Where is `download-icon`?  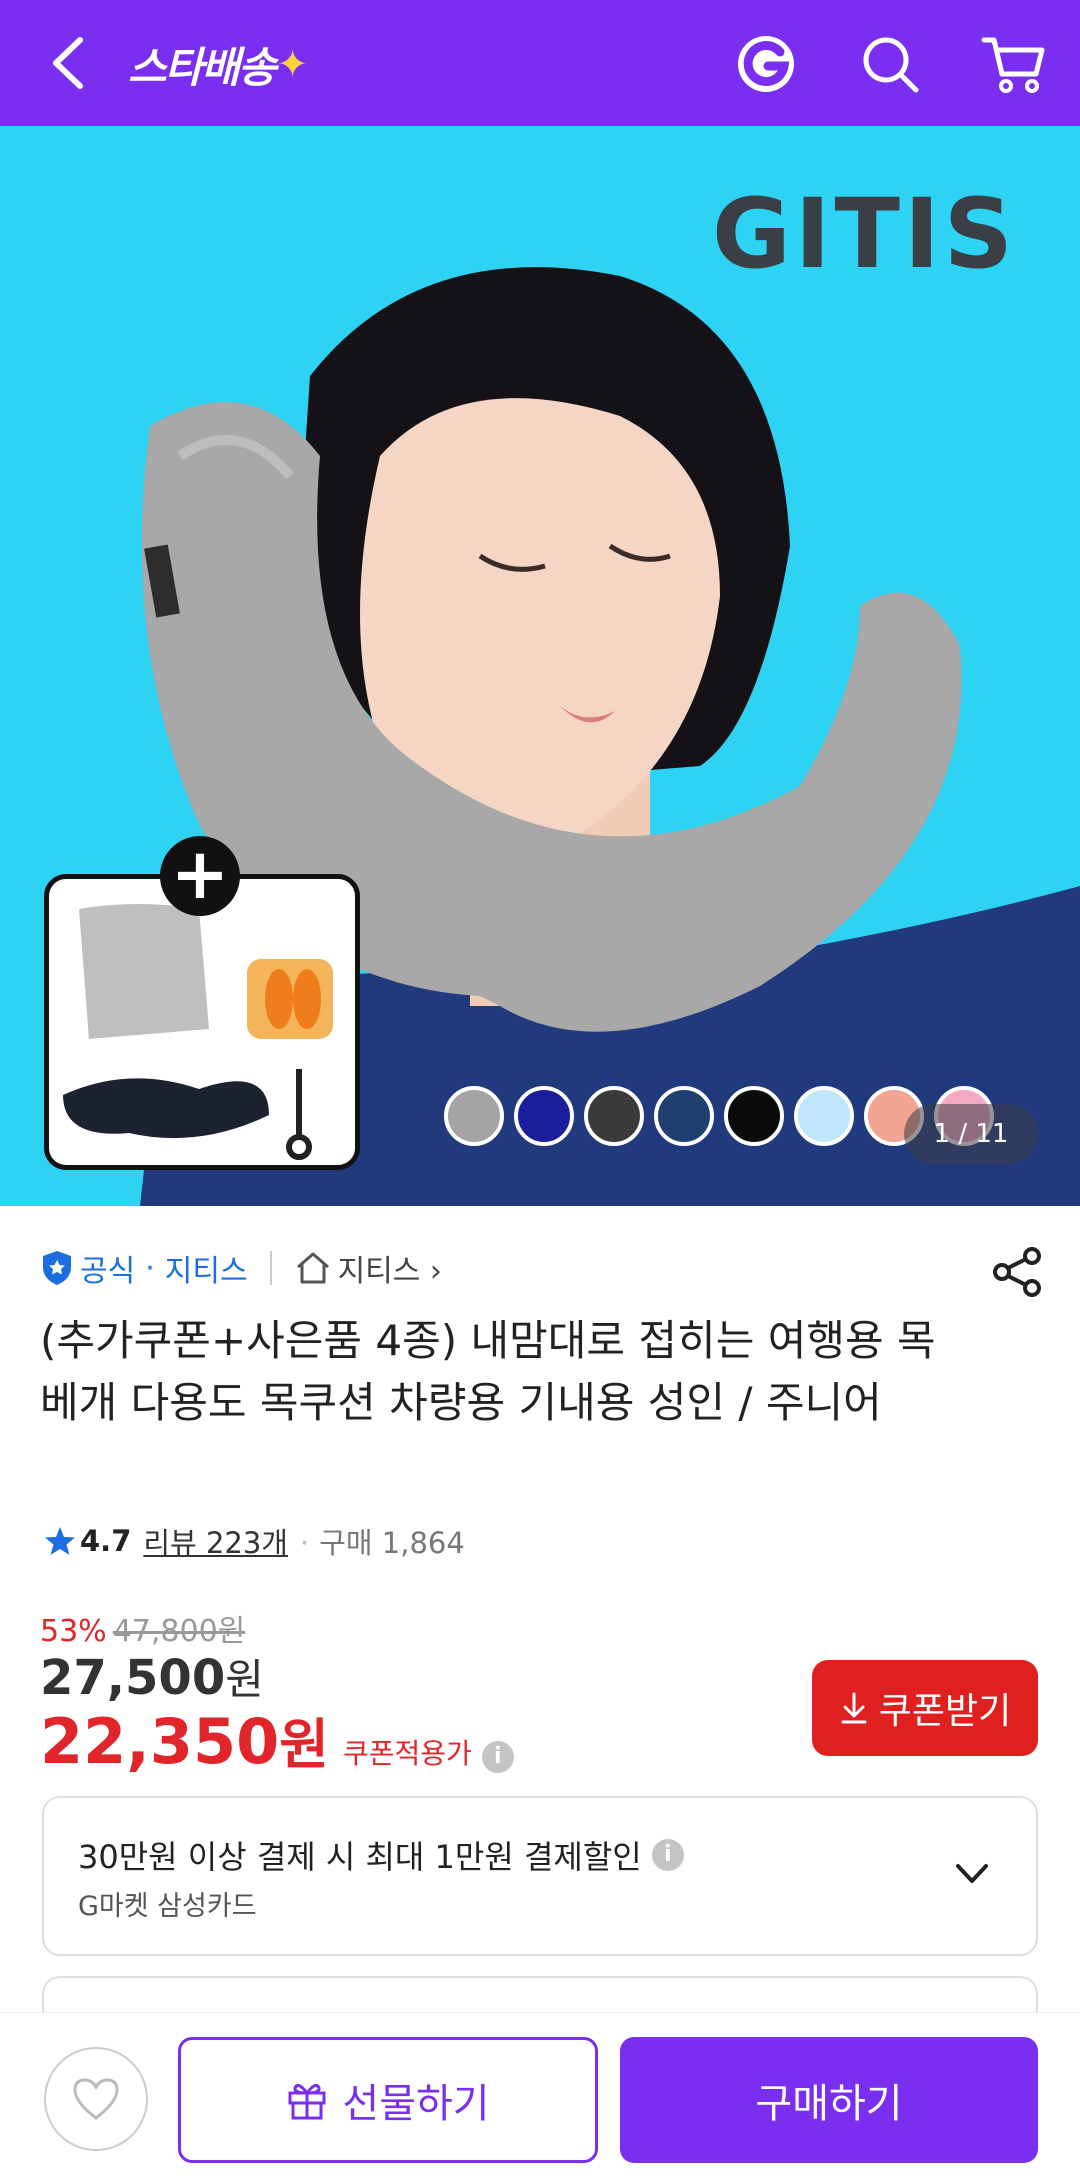
download-icon is located at coordinates (854, 1708).